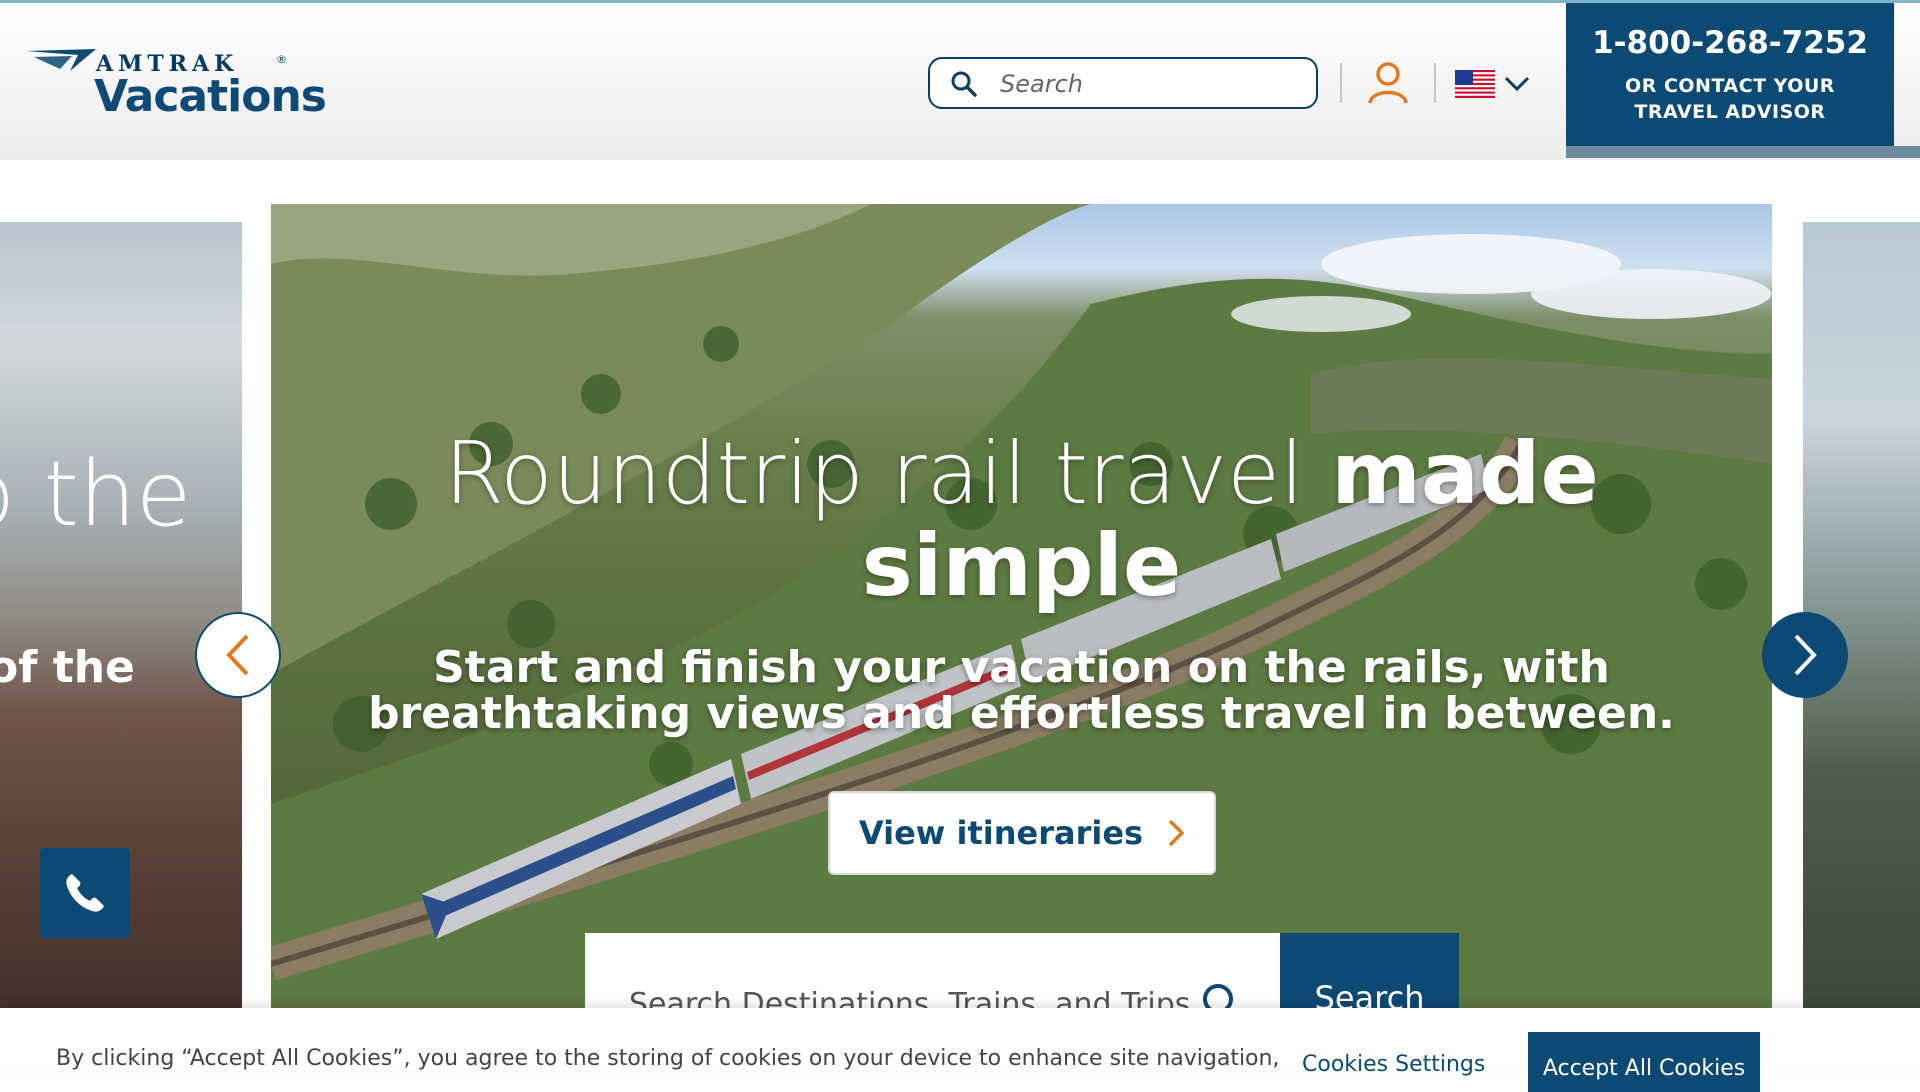 The width and height of the screenshot is (1920, 1092). What do you see at coordinates (210, 96) in the screenshot?
I see `logo-vacations-text: Vacations` at bounding box center [210, 96].